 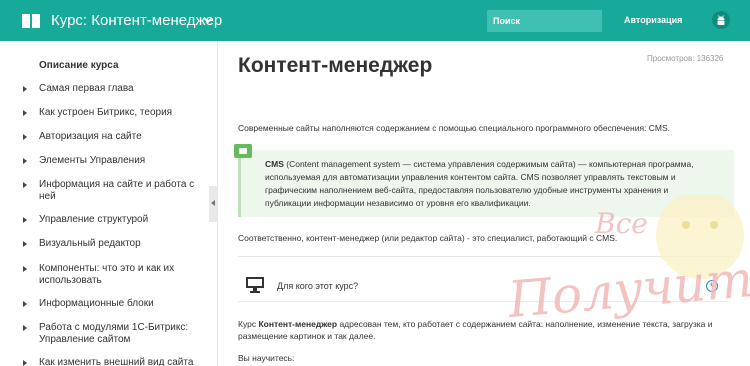 I want to click on book-icon, so click(x=31, y=21).